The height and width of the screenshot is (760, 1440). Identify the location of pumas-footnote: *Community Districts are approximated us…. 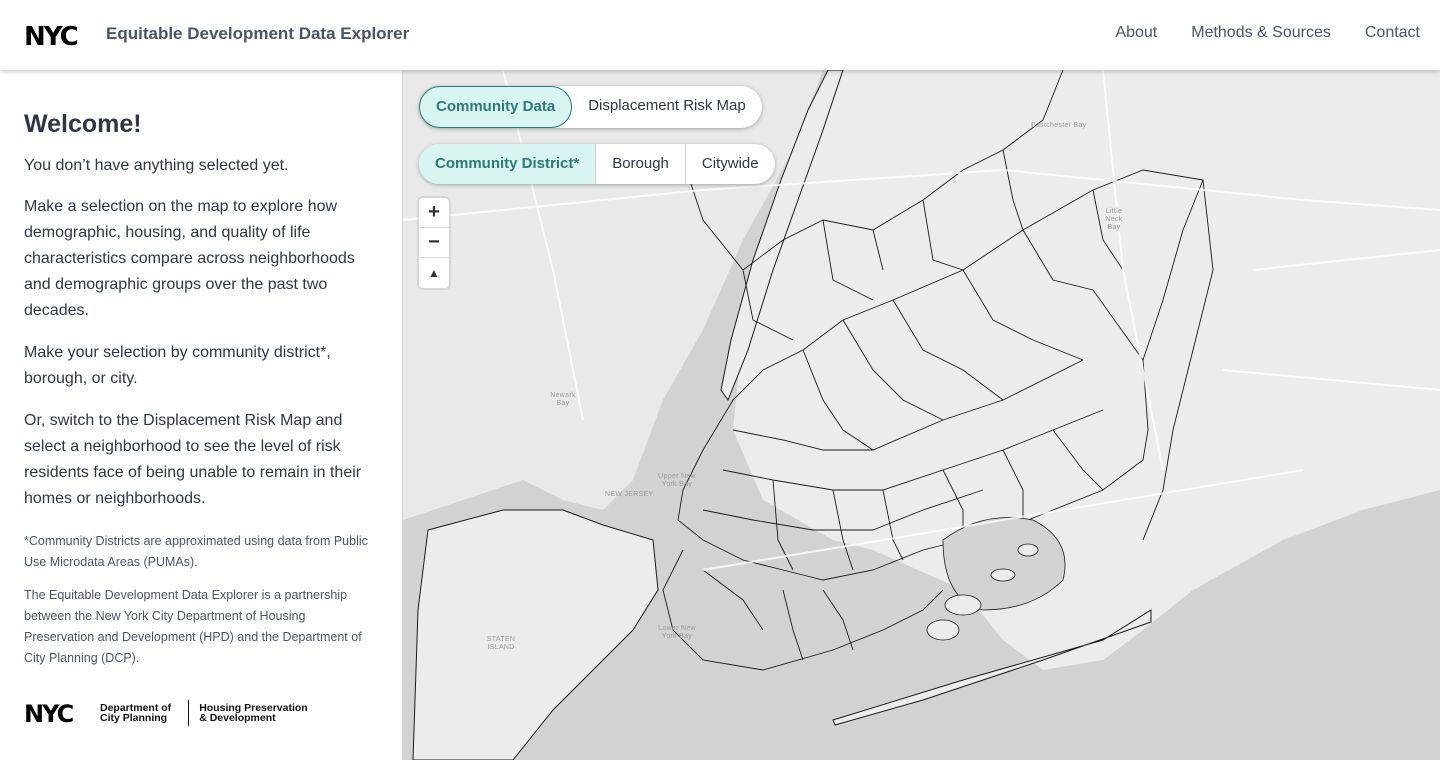
(196, 551).